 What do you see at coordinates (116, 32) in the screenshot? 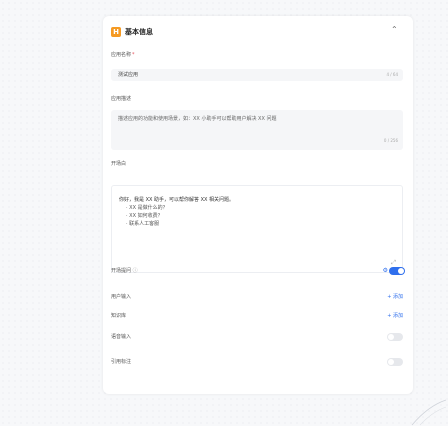
I see `app-logo-icon: H` at bounding box center [116, 32].